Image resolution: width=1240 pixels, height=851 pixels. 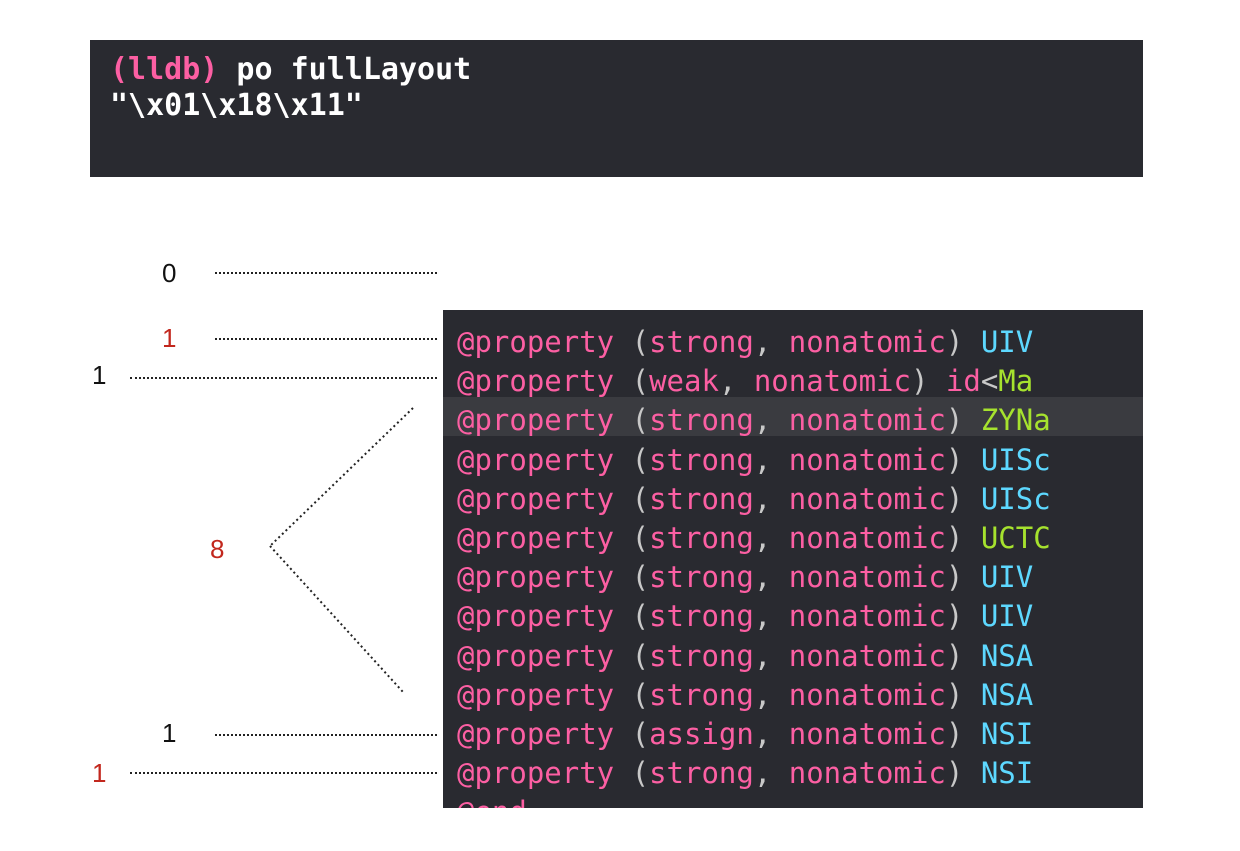 I want to click on property-attributes: (weak, nonatomic), so click(x=780, y=381).